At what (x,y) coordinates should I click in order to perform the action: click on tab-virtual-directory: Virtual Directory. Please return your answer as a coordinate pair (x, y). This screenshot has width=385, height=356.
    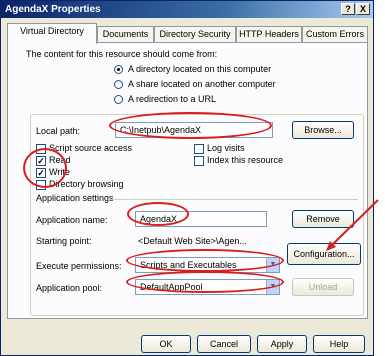
    Looking at the image, I should click on (52, 33).